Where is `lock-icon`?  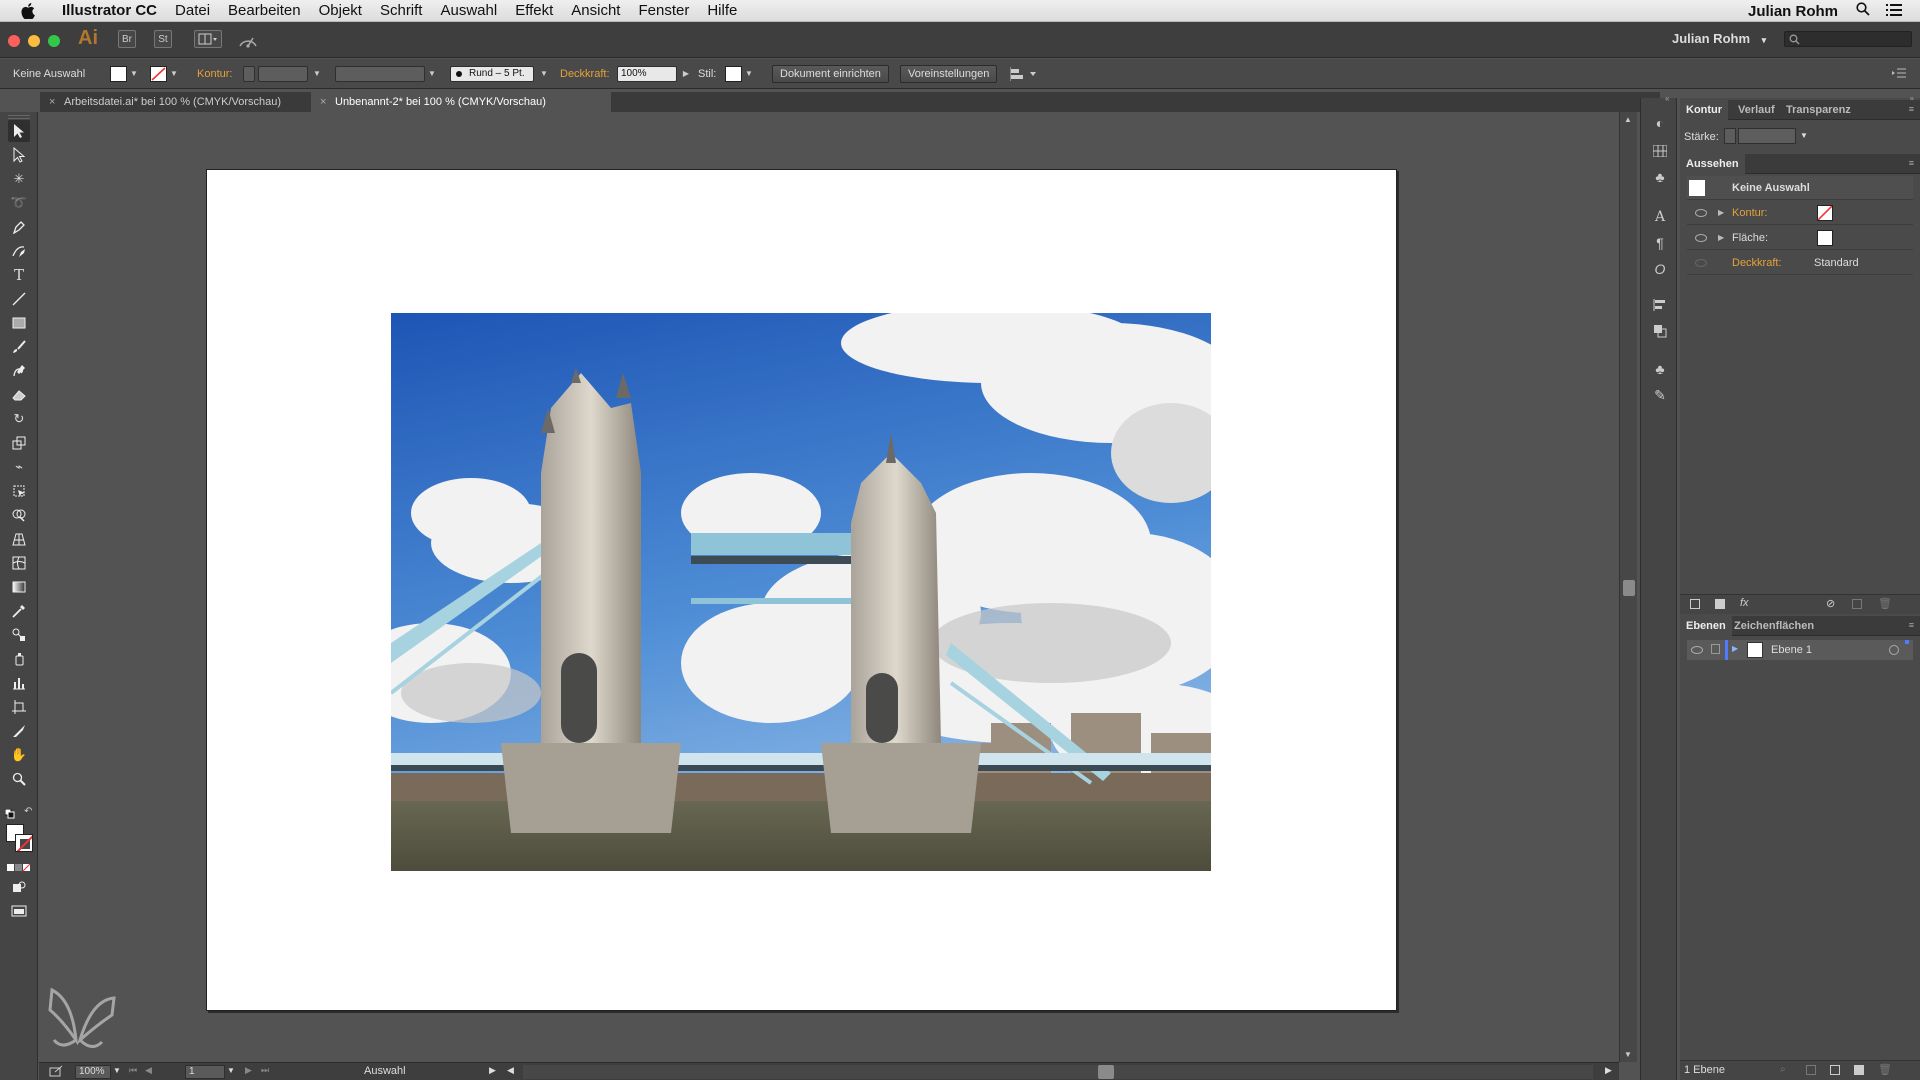
lock-icon is located at coordinates (1715, 649).